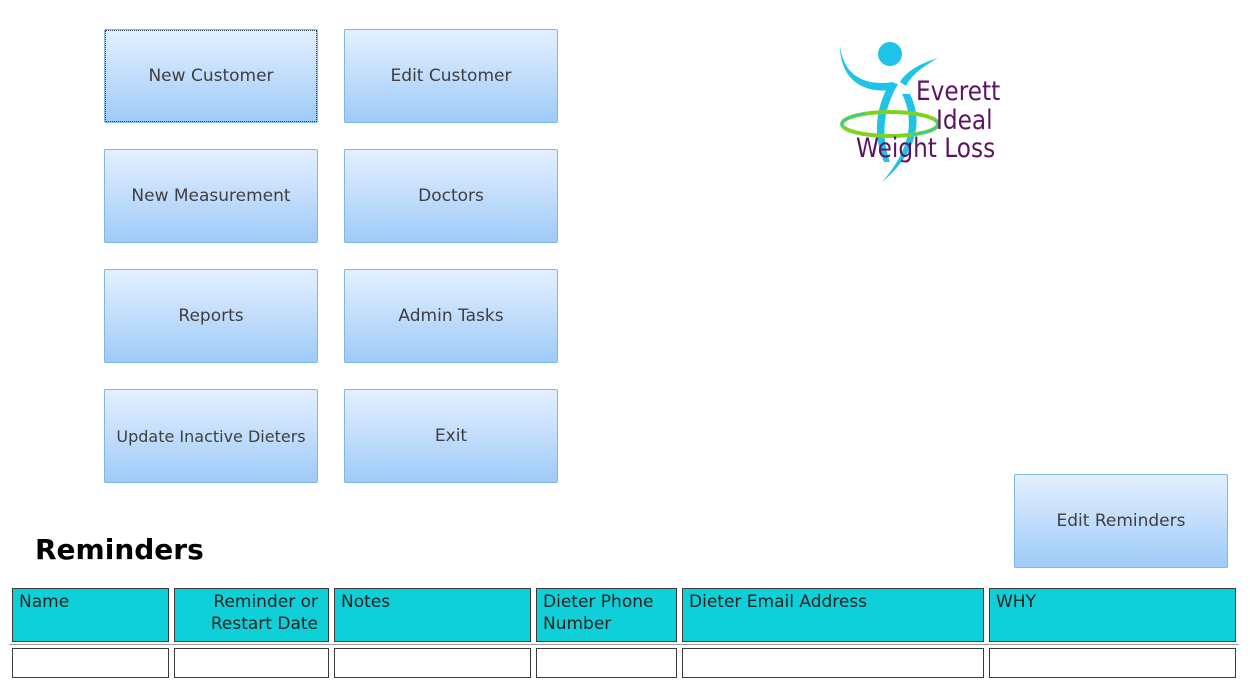  Describe the element at coordinates (1112, 615) in the screenshot. I see `column-header-why: WHY` at that location.